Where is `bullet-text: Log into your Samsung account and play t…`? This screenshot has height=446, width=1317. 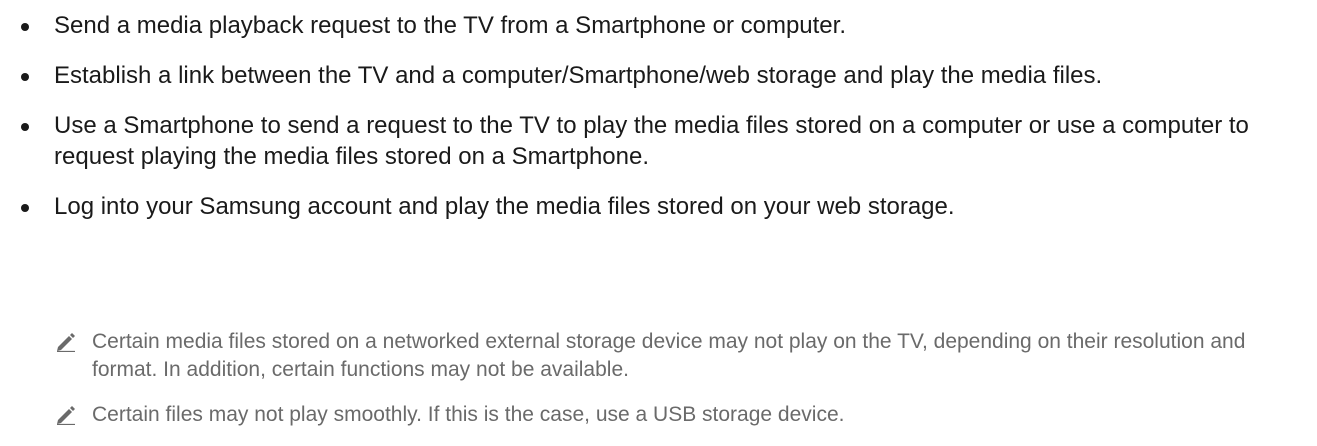 bullet-text: Log into your Samsung account and play t… is located at coordinates (504, 206).